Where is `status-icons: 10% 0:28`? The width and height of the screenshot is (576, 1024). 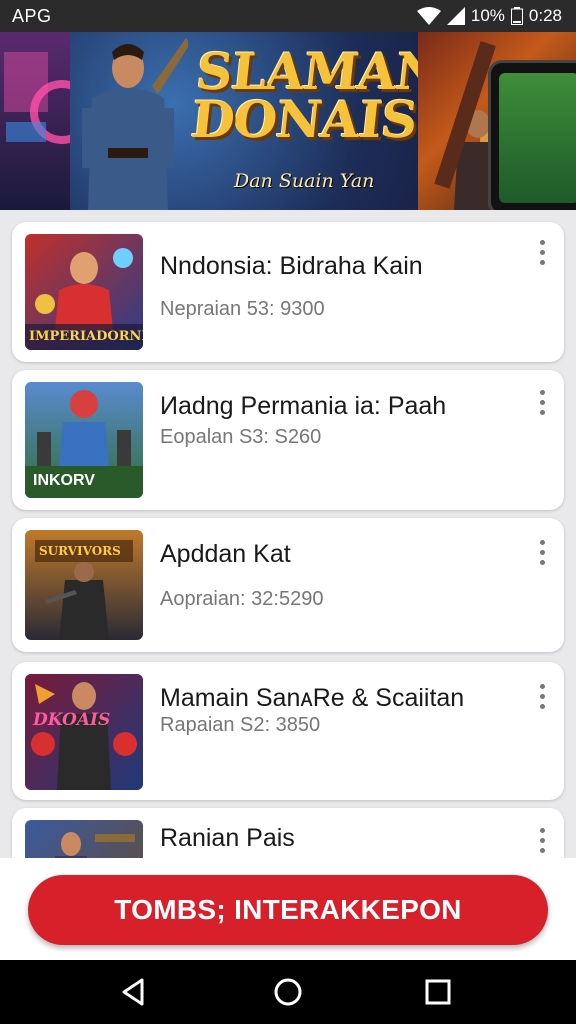
status-icons: 10% 0:28 is located at coordinates (489, 16).